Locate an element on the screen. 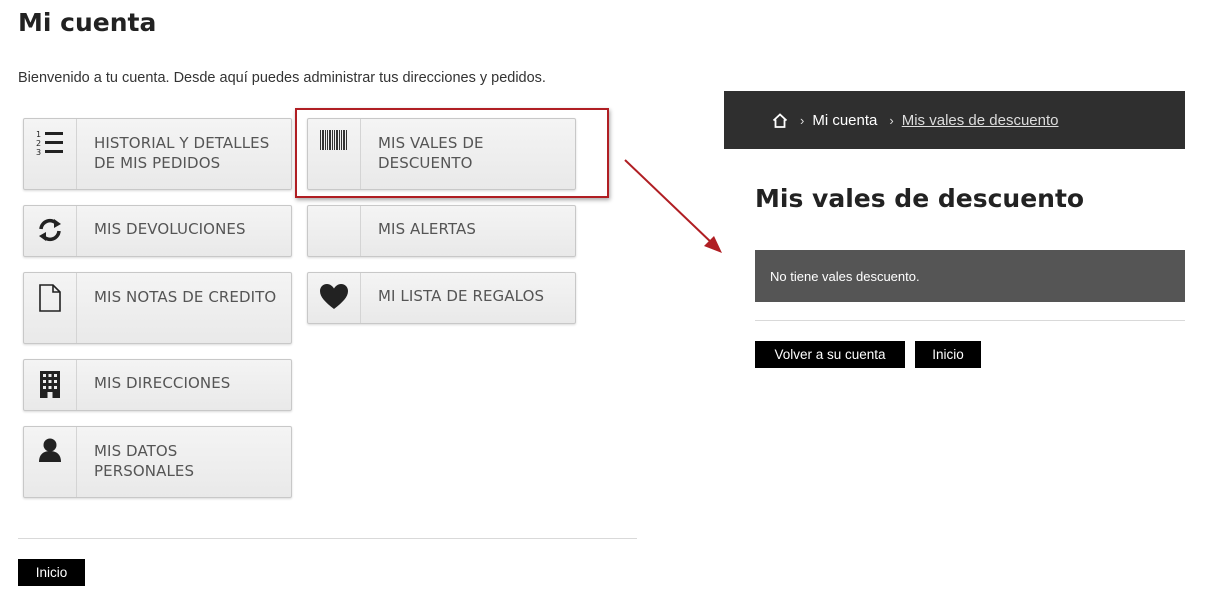  vouchers-title: Mis vales de descuento is located at coordinates (920, 198).